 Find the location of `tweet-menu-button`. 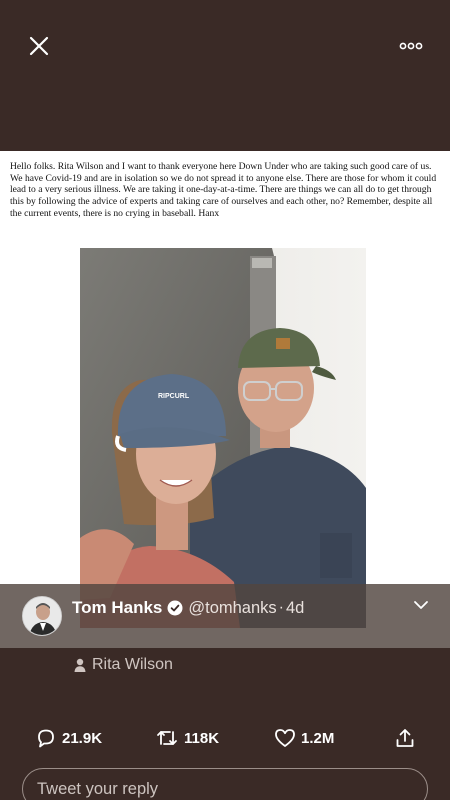

tweet-menu-button is located at coordinates (421, 605).